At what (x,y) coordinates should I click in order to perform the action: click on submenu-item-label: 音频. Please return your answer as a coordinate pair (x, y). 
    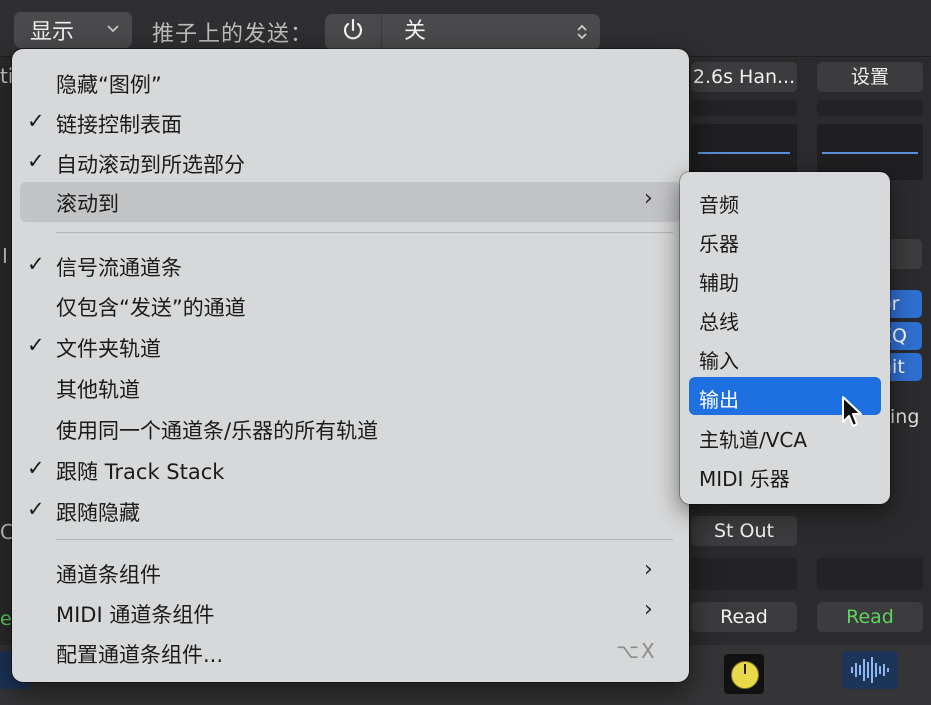
    Looking at the image, I should click on (719, 205).